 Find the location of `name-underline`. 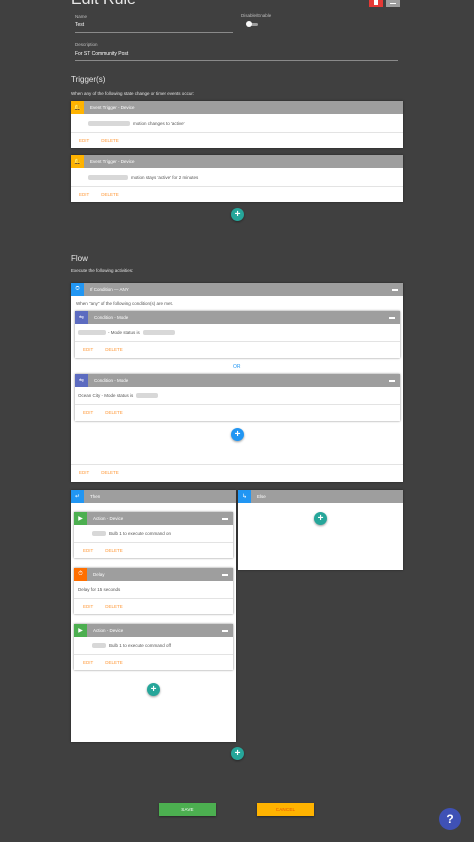

name-underline is located at coordinates (154, 32).